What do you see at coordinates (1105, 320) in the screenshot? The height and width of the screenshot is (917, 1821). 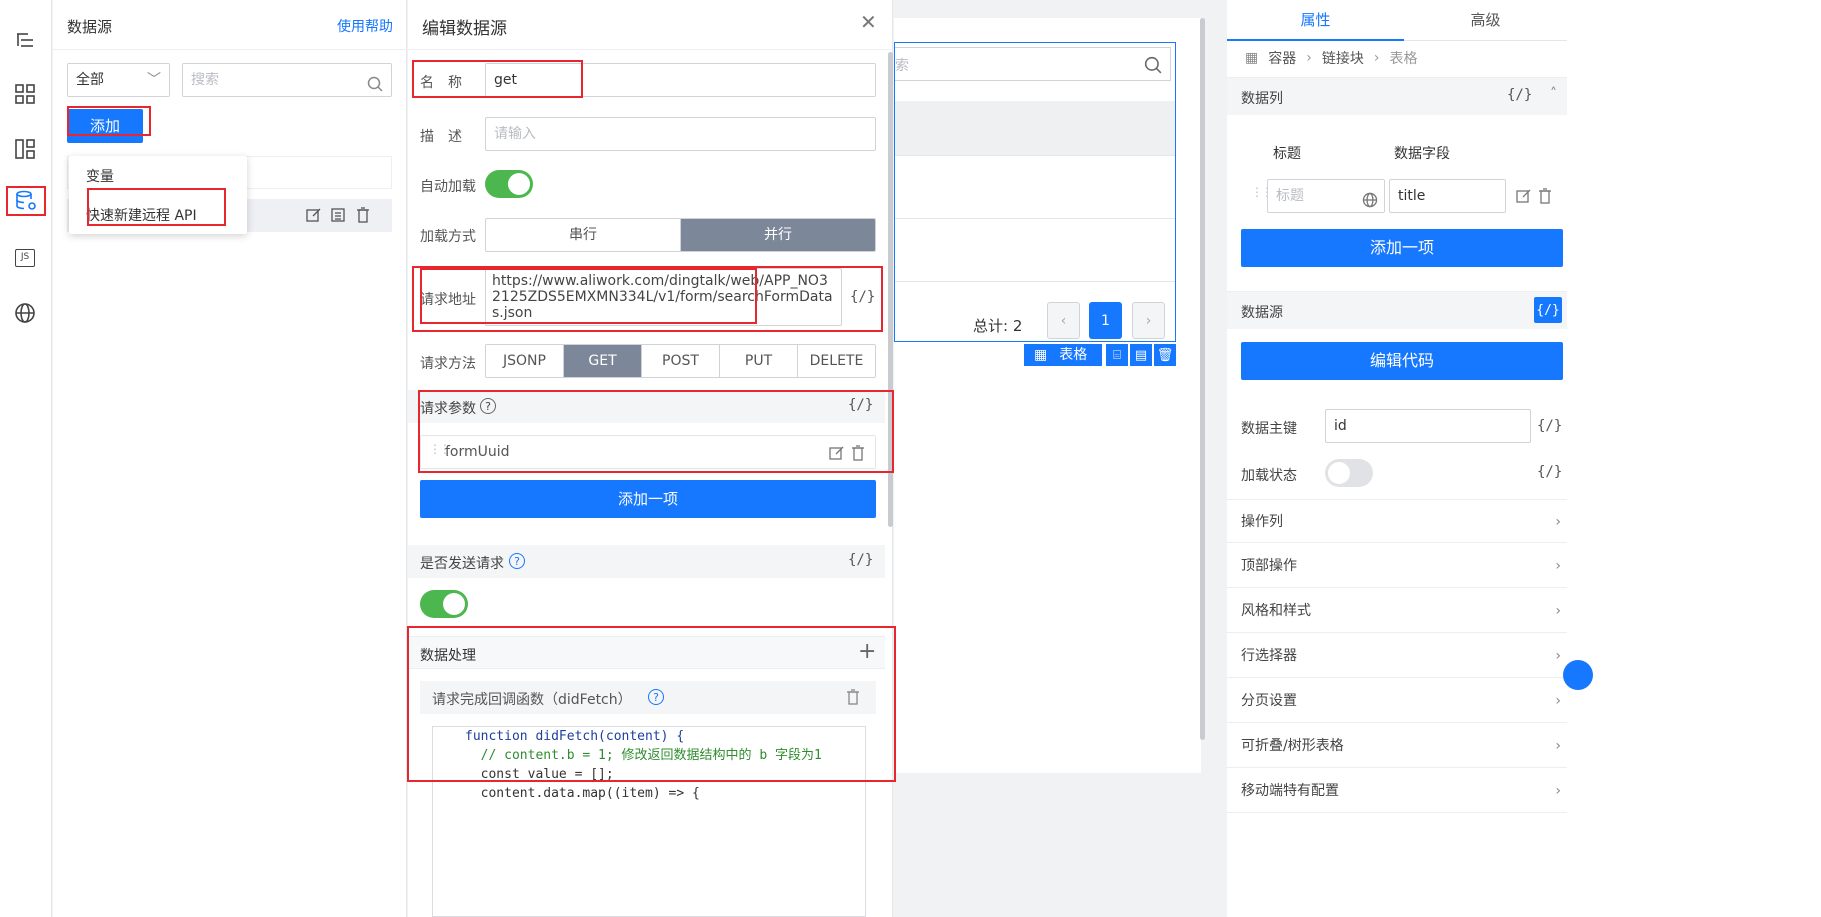 I see `current-page-button: 1` at bounding box center [1105, 320].